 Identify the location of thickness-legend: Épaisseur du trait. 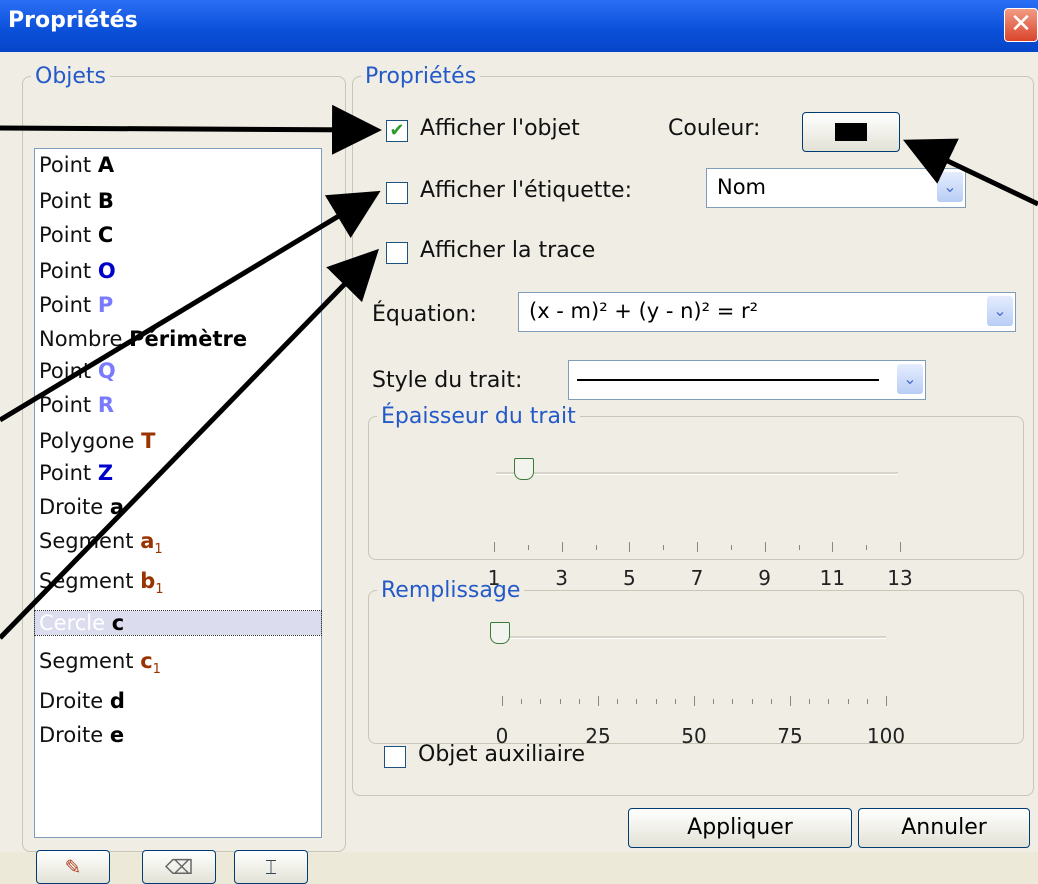
(478, 416).